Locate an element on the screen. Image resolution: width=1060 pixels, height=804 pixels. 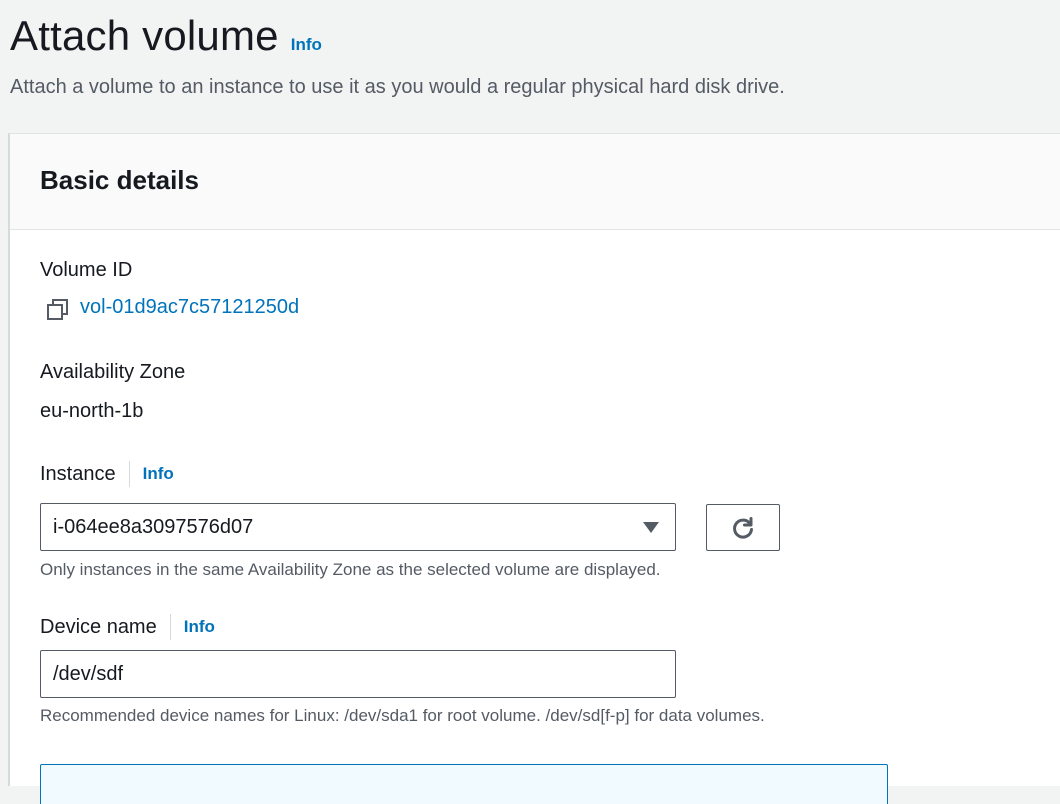
volume-id-link: vol-01d9ac7c57121250d is located at coordinates (189, 307).